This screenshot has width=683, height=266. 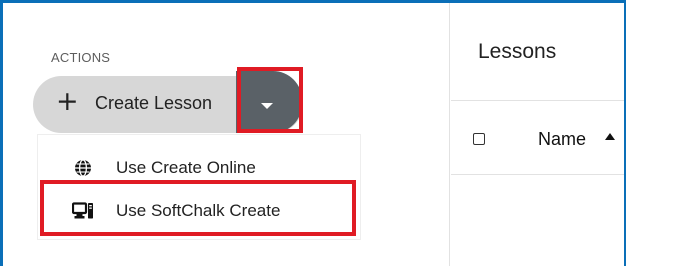 I want to click on frame-border-right, so click(x=625, y=133).